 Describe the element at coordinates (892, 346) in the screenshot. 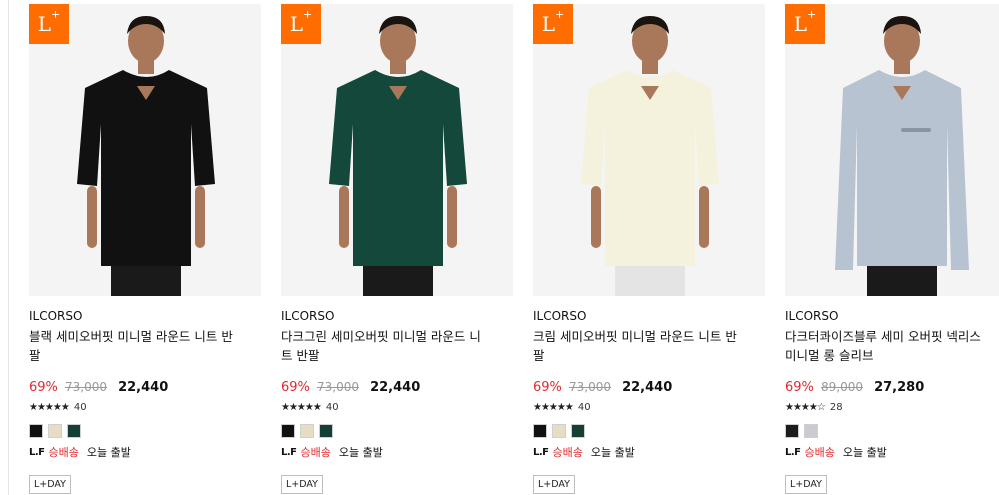

I see `product-name: 다크터콰이즈블루 세미 오버핏 넥리스 미니멀 롱 슬리브` at that location.